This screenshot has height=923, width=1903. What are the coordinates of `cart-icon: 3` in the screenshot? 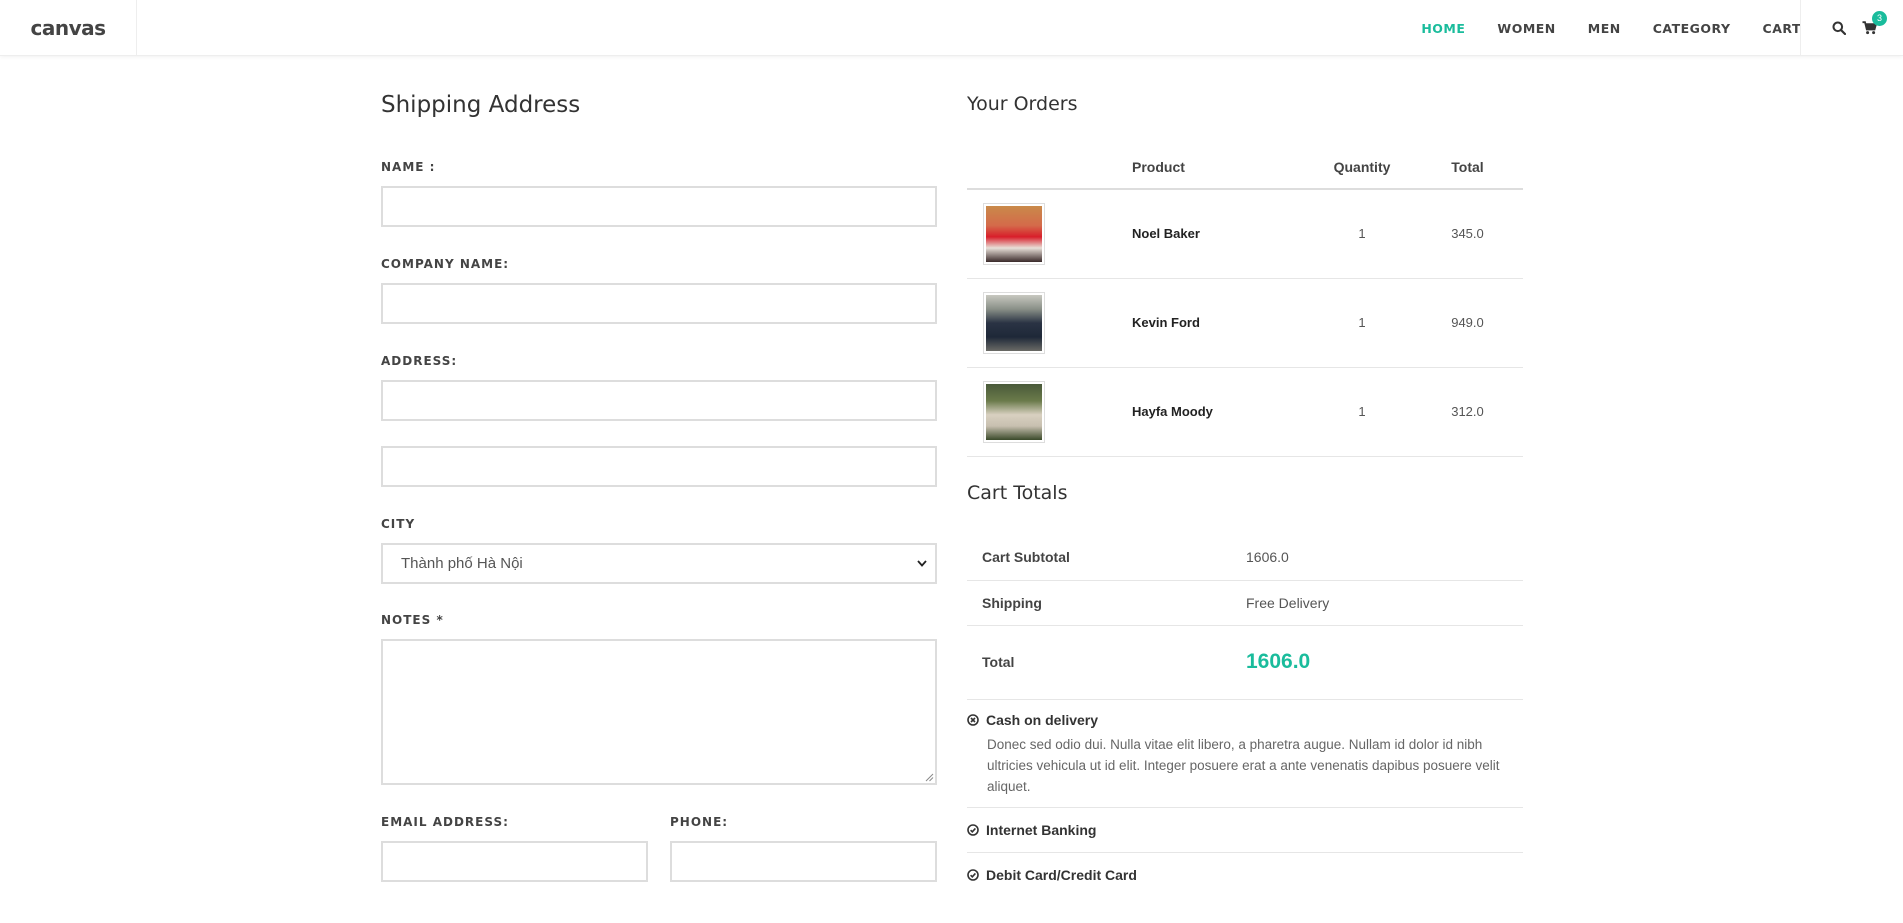 It's located at (1874, 23).